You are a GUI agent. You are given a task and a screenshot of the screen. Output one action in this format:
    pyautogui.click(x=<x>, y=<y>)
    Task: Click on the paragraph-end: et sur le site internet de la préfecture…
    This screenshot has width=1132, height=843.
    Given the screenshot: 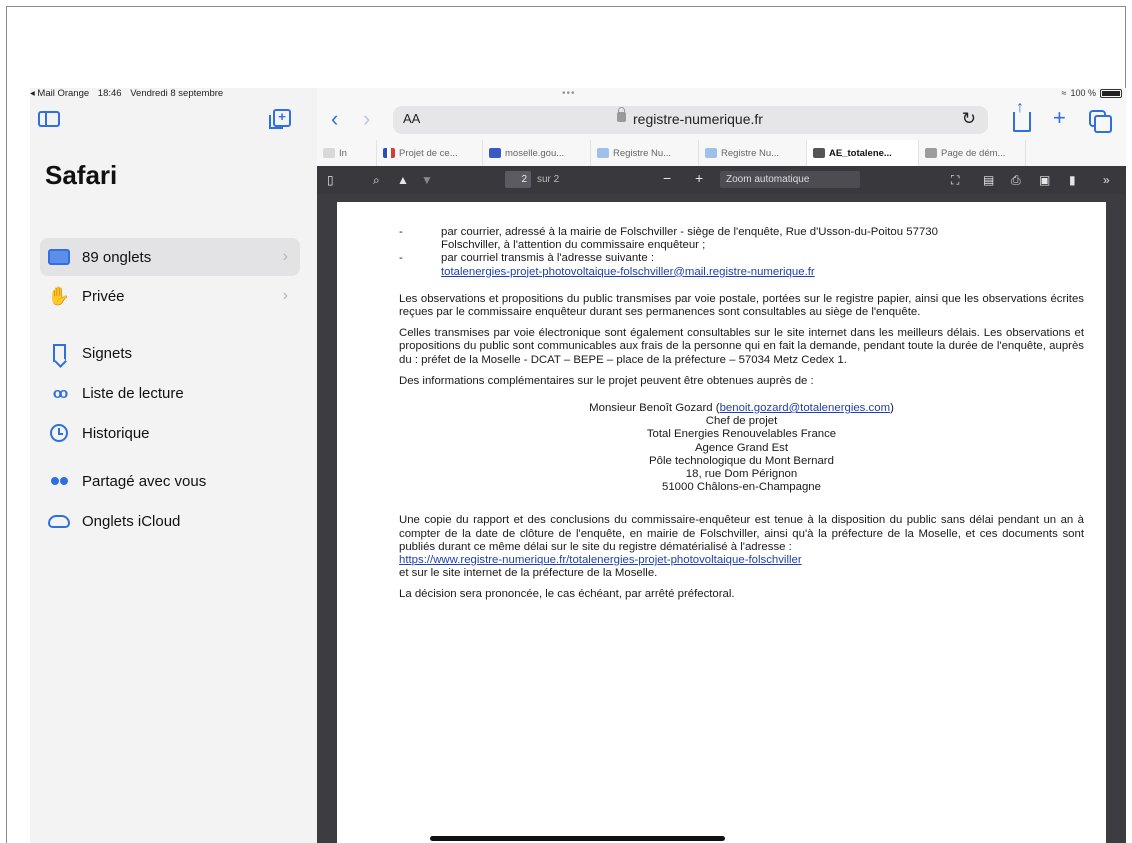 What is the action you would take?
    pyautogui.click(x=528, y=573)
    